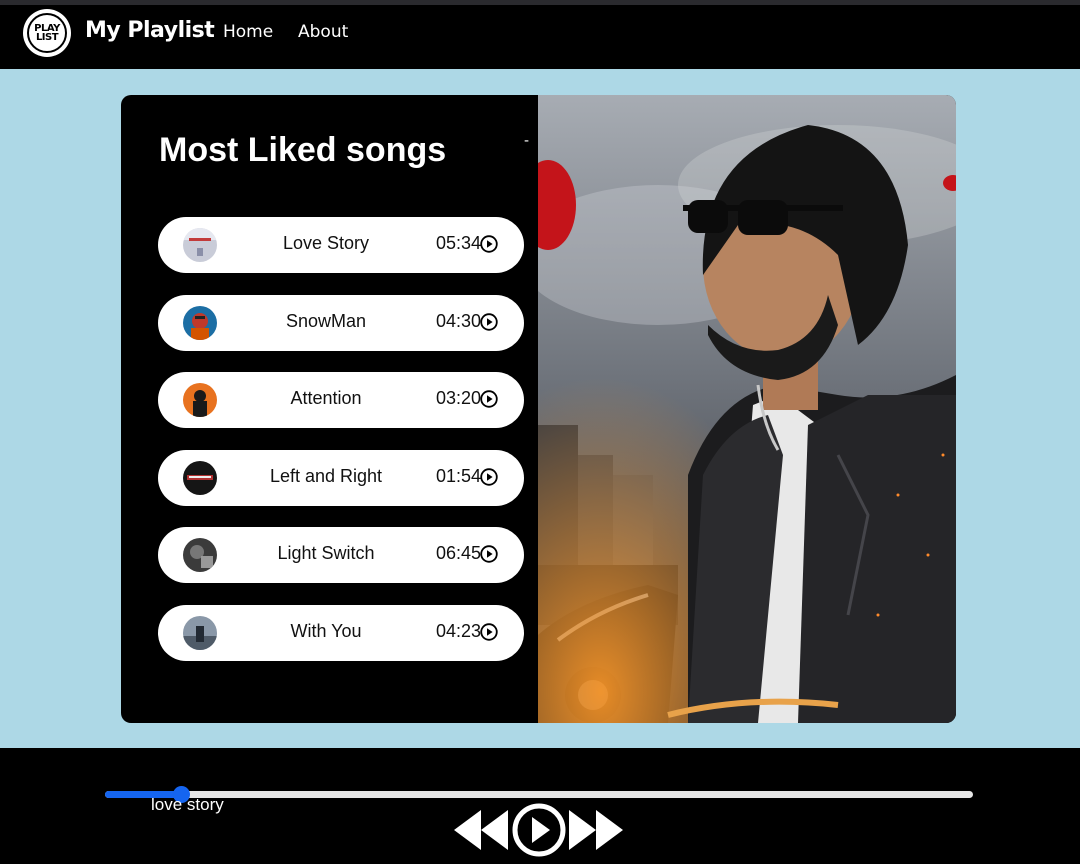 Image resolution: width=1080 pixels, height=864 pixels. What do you see at coordinates (326, 553) in the screenshot?
I see `song-title: Light Switch` at bounding box center [326, 553].